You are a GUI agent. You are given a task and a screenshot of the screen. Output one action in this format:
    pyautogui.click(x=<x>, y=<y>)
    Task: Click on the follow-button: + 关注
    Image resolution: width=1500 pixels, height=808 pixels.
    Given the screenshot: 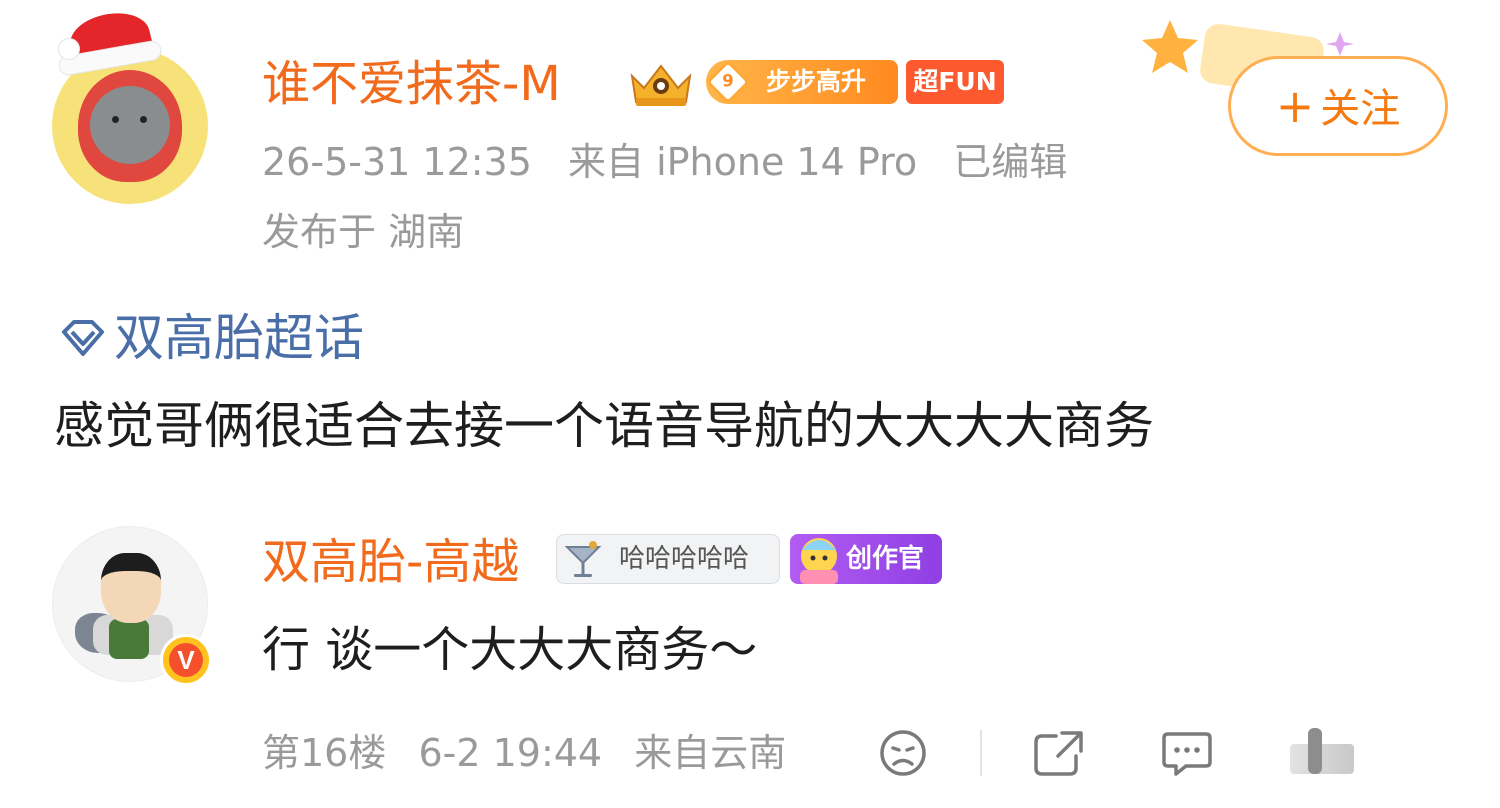 What is the action you would take?
    pyautogui.click(x=1338, y=106)
    